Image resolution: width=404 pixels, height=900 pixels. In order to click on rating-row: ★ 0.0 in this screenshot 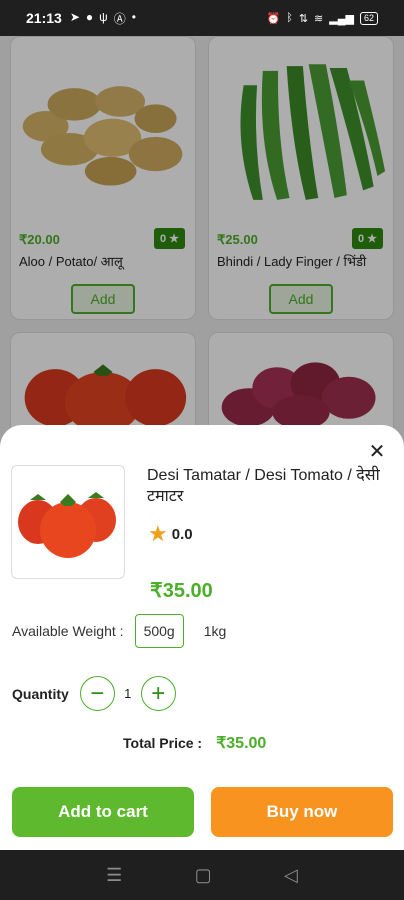, I will do `click(170, 534)`.